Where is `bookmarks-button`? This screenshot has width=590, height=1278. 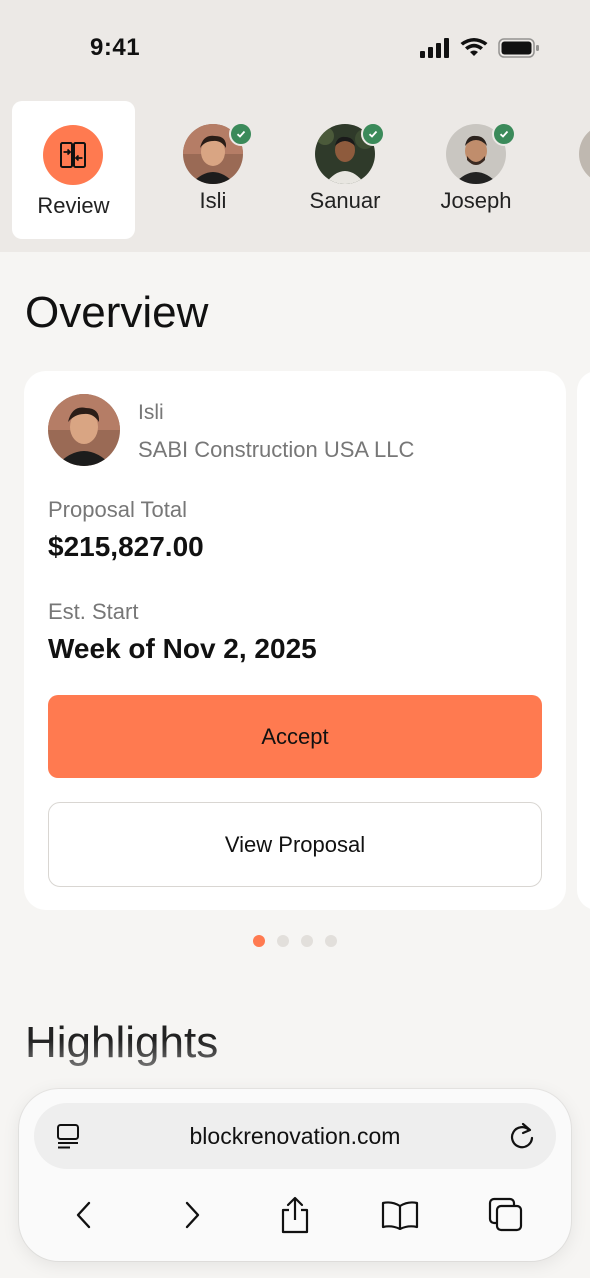
bookmarks-button is located at coordinates (400, 1215).